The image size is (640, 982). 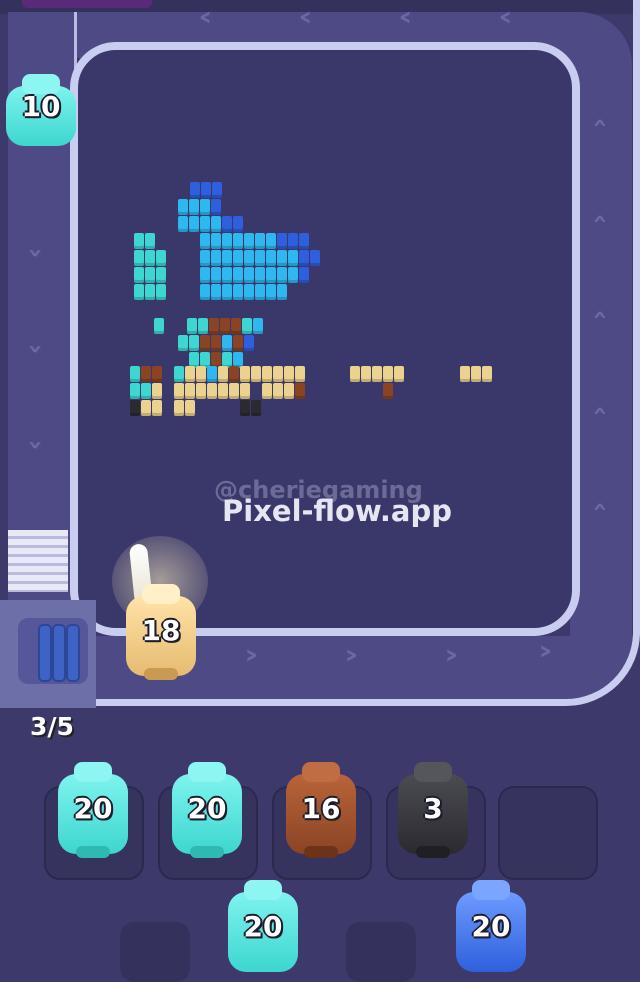 What do you see at coordinates (161, 632) in the screenshot?
I see `pig-shooter-active: 18` at bounding box center [161, 632].